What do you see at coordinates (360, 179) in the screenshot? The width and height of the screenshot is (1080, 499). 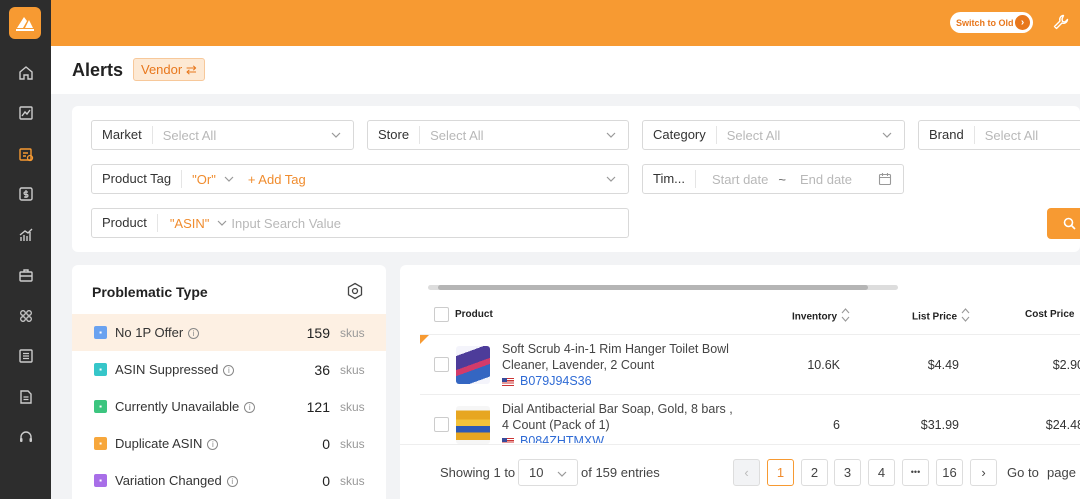 I see `product-tag-select: Product Tag "Or" + Add Tag` at bounding box center [360, 179].